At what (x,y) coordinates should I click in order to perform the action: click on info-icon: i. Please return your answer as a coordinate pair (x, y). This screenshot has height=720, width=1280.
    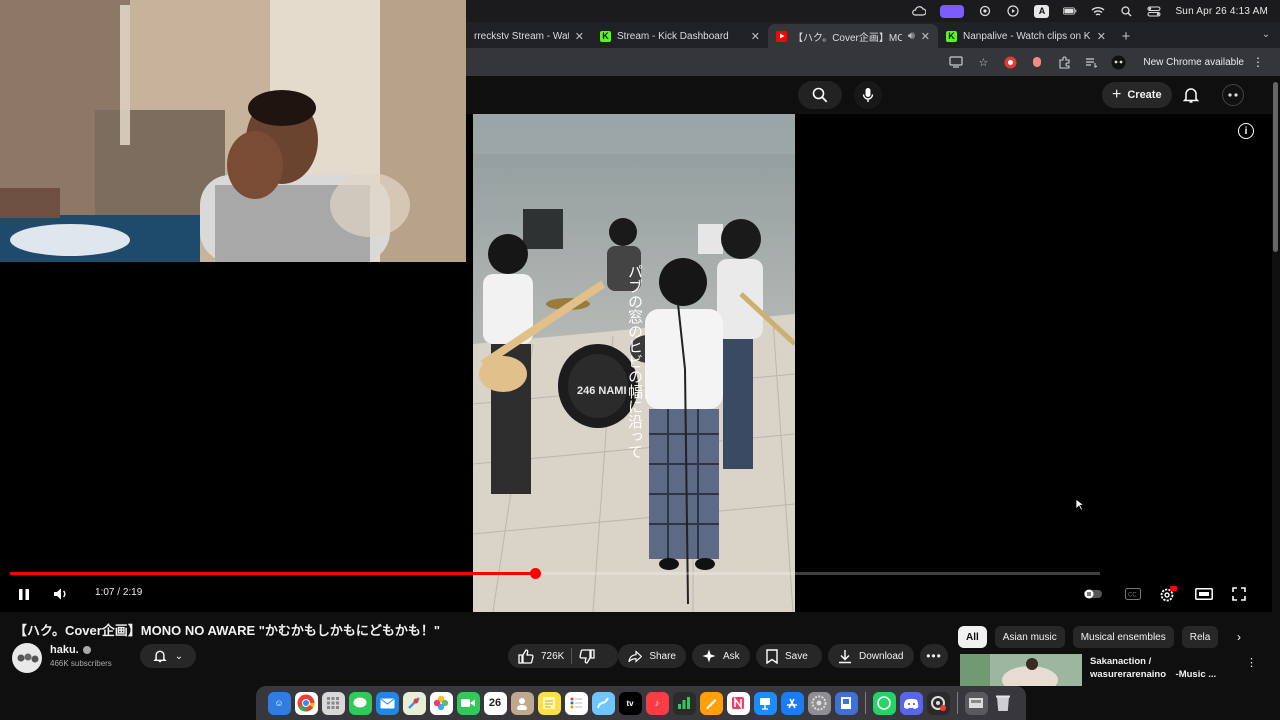
    Looking at the image, I should click on (1246, 131).